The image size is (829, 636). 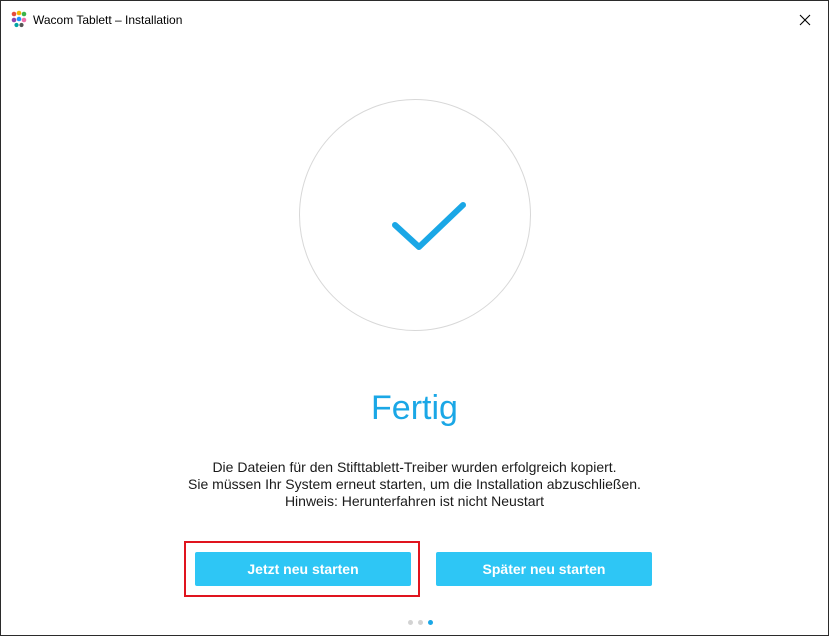 What do you see at coordinates (19, 19) in the screenshot?
I see `wacom-logo-icon` at bounding box center [19, 19].